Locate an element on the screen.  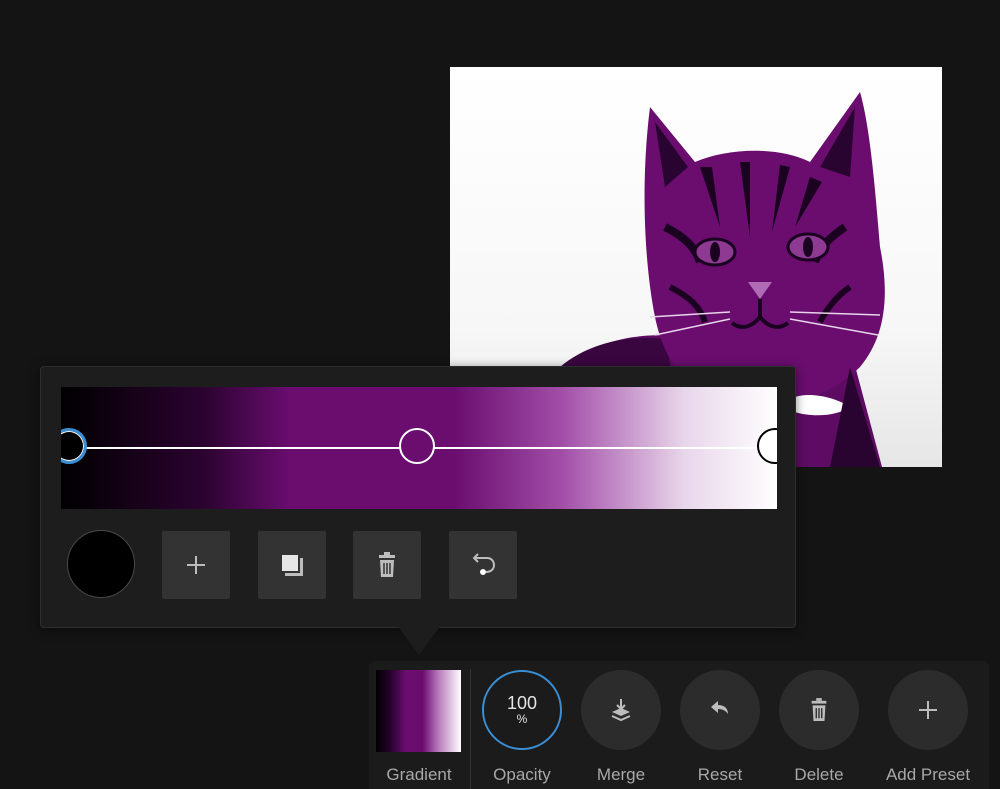
add-preset-button is located at coordinates (928, 710).